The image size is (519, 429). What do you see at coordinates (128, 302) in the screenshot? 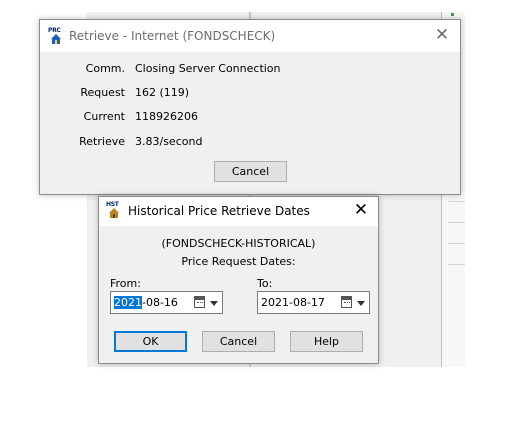
I see `from-date-selected-segment: 2021` at bounding box center [128, 302].